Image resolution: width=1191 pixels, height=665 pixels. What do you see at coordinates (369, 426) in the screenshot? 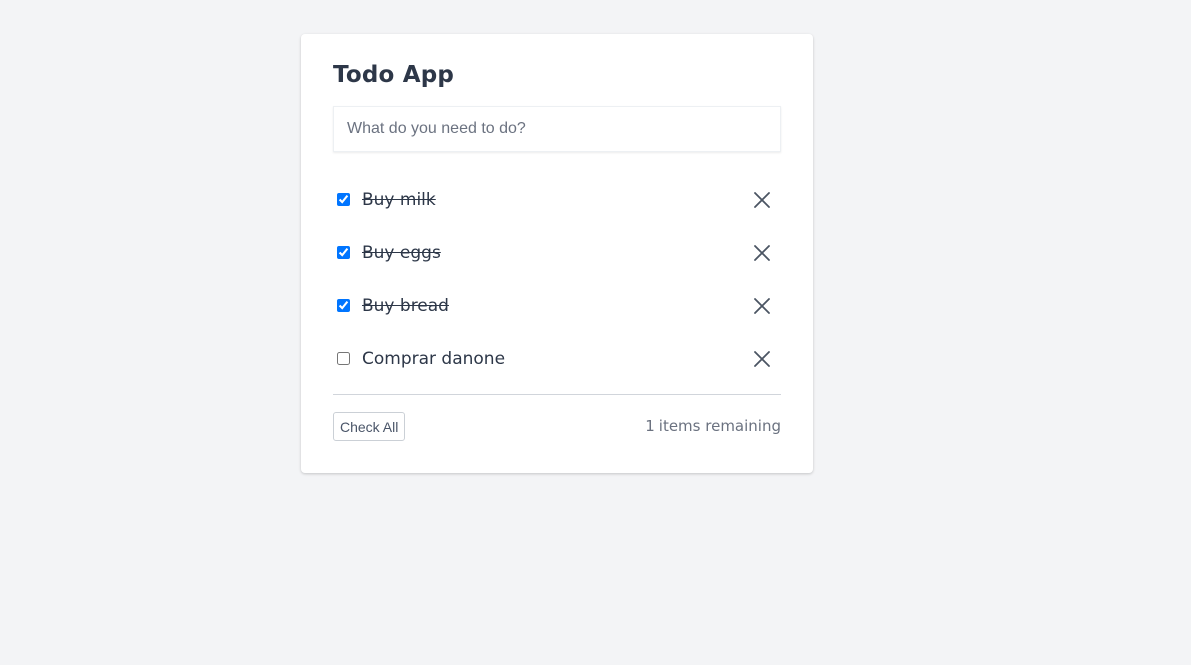
I see `check-all-button: Check All` at bounding box center [369, 426].